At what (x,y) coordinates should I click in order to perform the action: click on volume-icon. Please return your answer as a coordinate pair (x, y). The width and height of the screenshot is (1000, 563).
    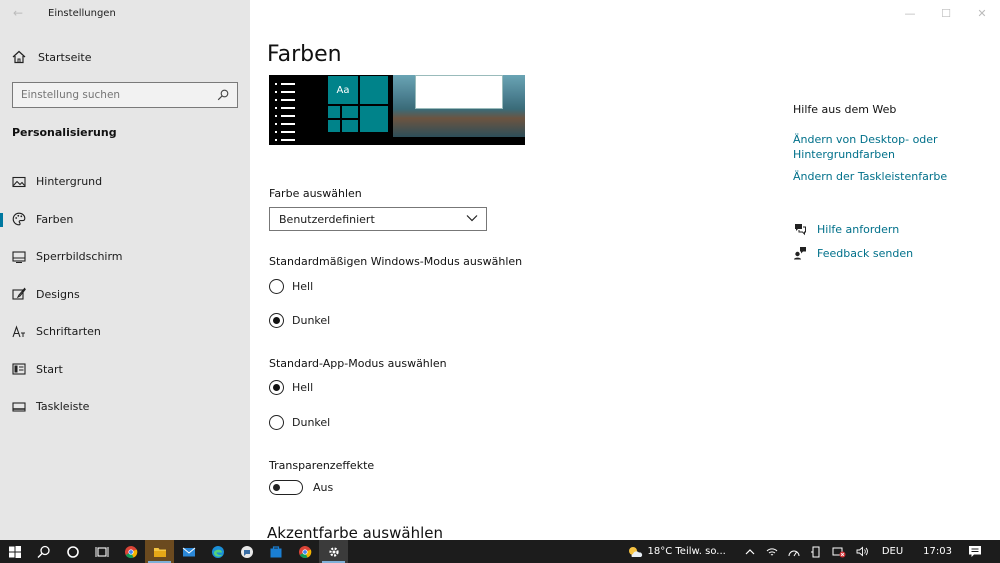
    Looking at the image, I should click on (862, 551).